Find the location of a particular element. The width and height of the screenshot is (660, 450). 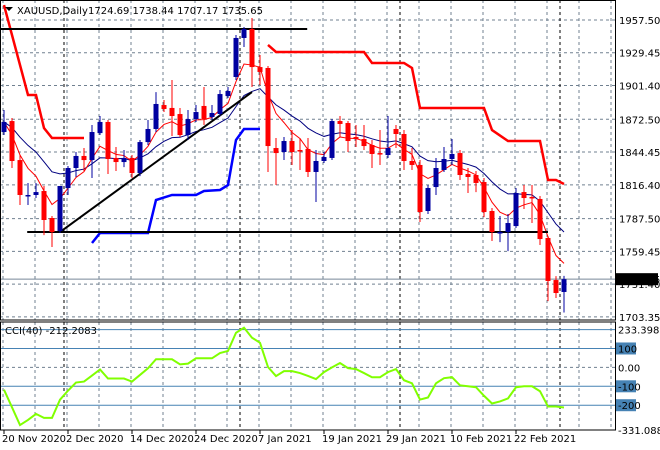

date-tick-label: 19 Jan 2021 is located at coordinates (352, 439).